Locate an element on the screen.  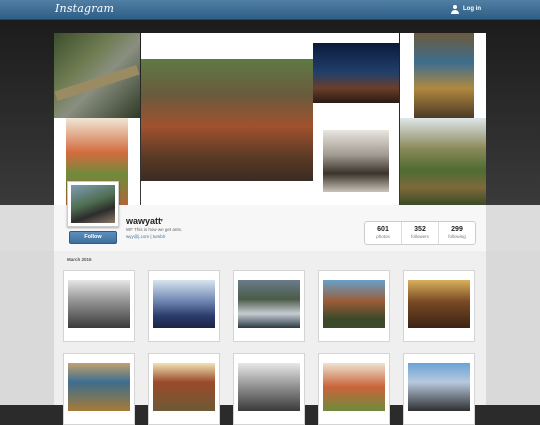
profile-stats: 601 photos 352 followers 299 following is located at coordinates (420, 233).